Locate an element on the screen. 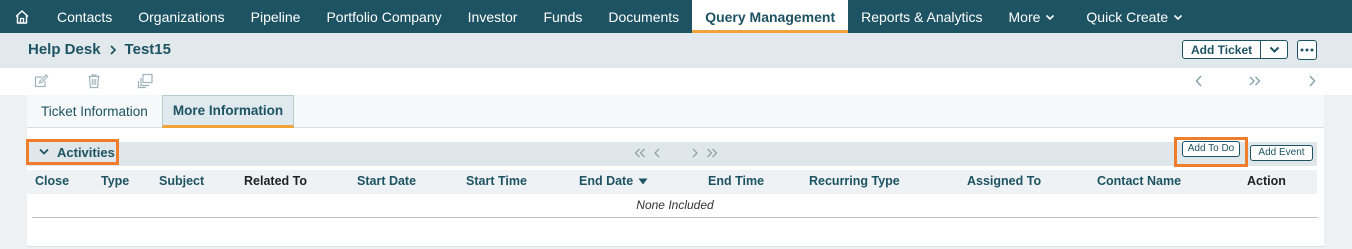 Image resolution: width=1352 pixels, height=249 pixels. home-button is located at coordinates (22, 16).